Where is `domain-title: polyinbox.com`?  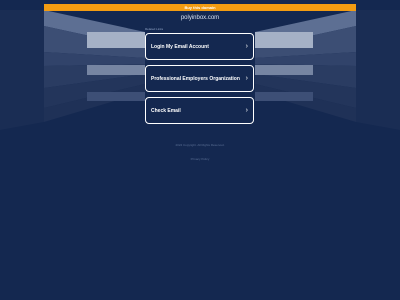 domain-title: polyinbox.com is located at coordinates (200, 18).